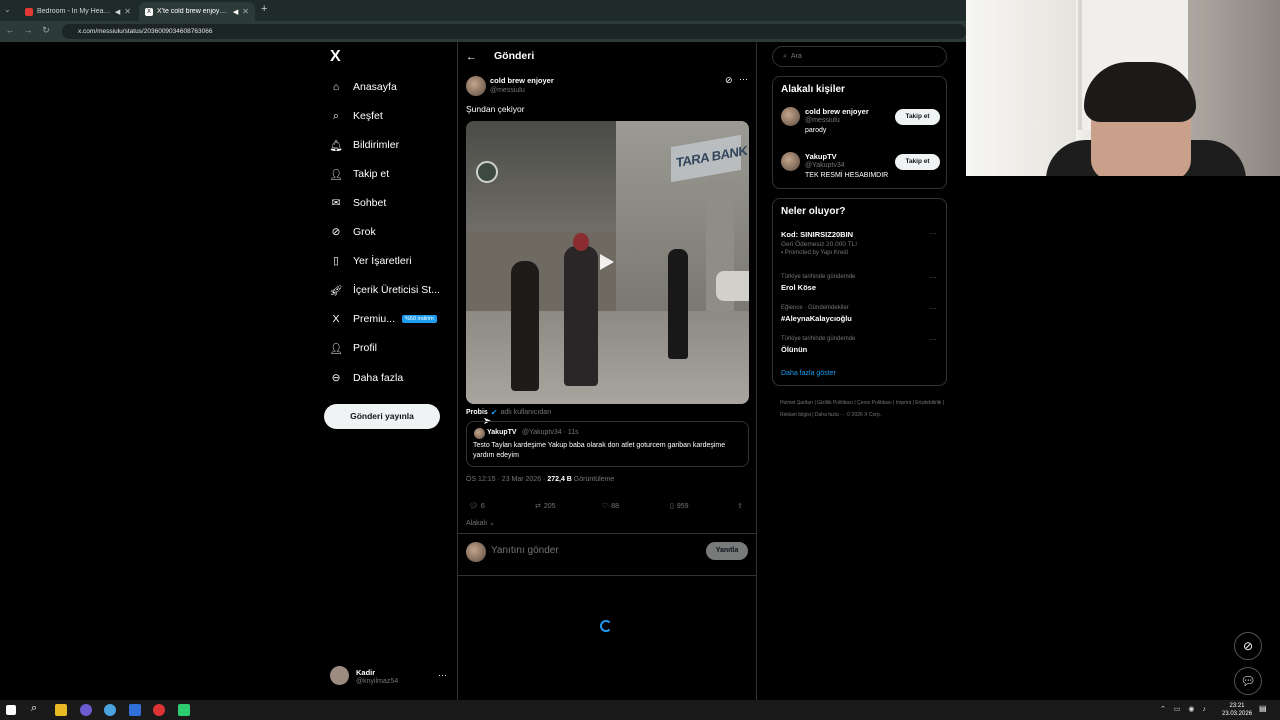 The width and height of the screenshot is (1280, 720). Describe the element at coordinates (522, 80) in the screenshot. I see `author-name: cold brew enjoyer` at that location.